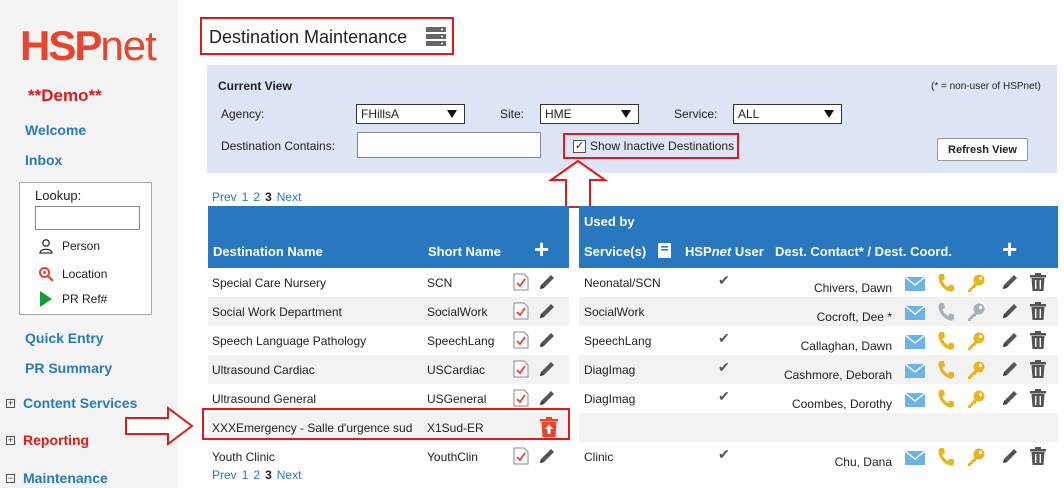 The height and width of the screenshot is (488, 1064). I want to click on pager-top: Prev 1 2 3 Next, so click(256, 197).